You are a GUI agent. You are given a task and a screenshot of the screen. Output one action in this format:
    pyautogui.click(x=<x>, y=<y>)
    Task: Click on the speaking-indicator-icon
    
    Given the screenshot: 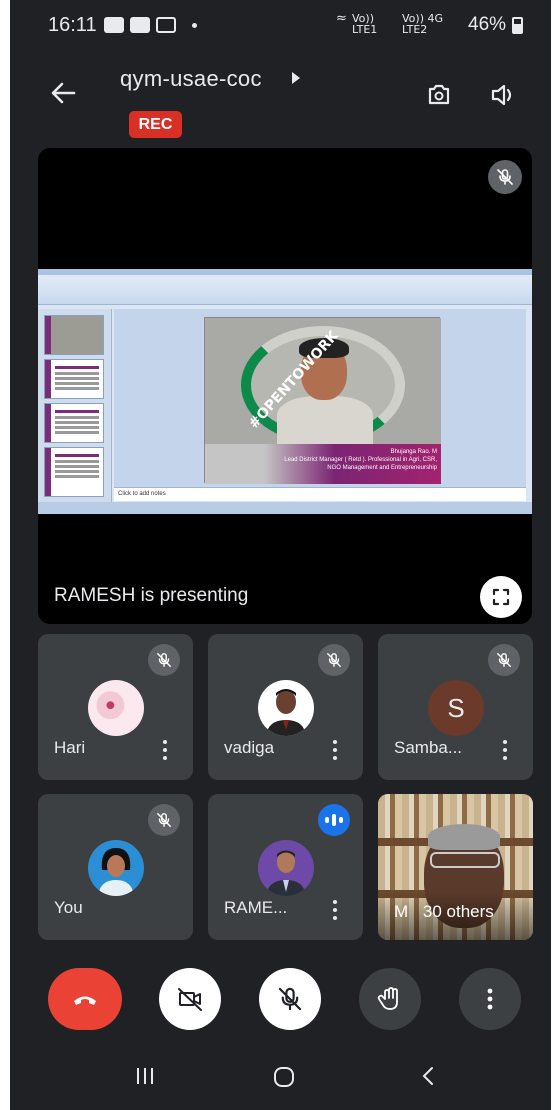 What is the action you would take?
    pyautogui.click(x=334, y=820)
    